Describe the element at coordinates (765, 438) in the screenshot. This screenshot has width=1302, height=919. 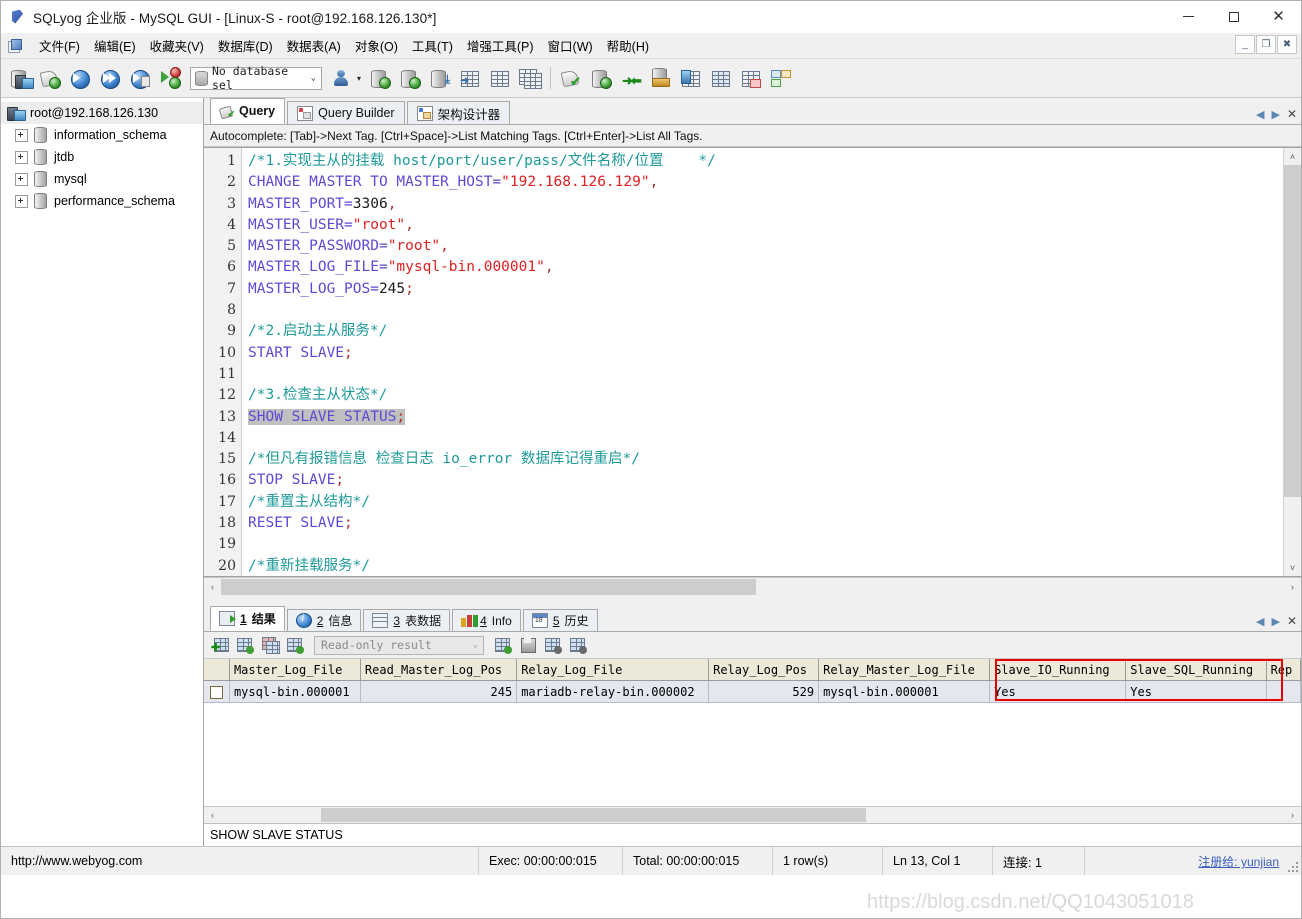
I see `code-line` at that location.